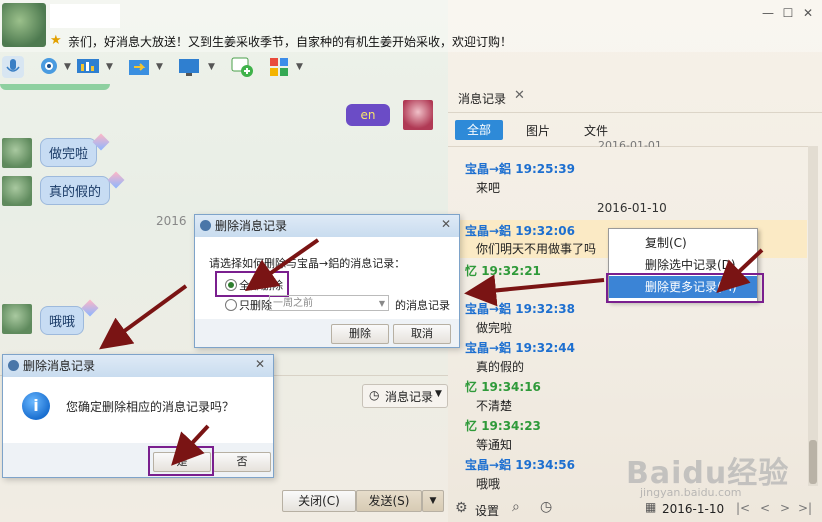 The height and width of the screenshot is (522, 822). What do you see at coordinates (87, 67) in the screenshot?
I see `screen-share-icon` at bounding box center [87, 67].